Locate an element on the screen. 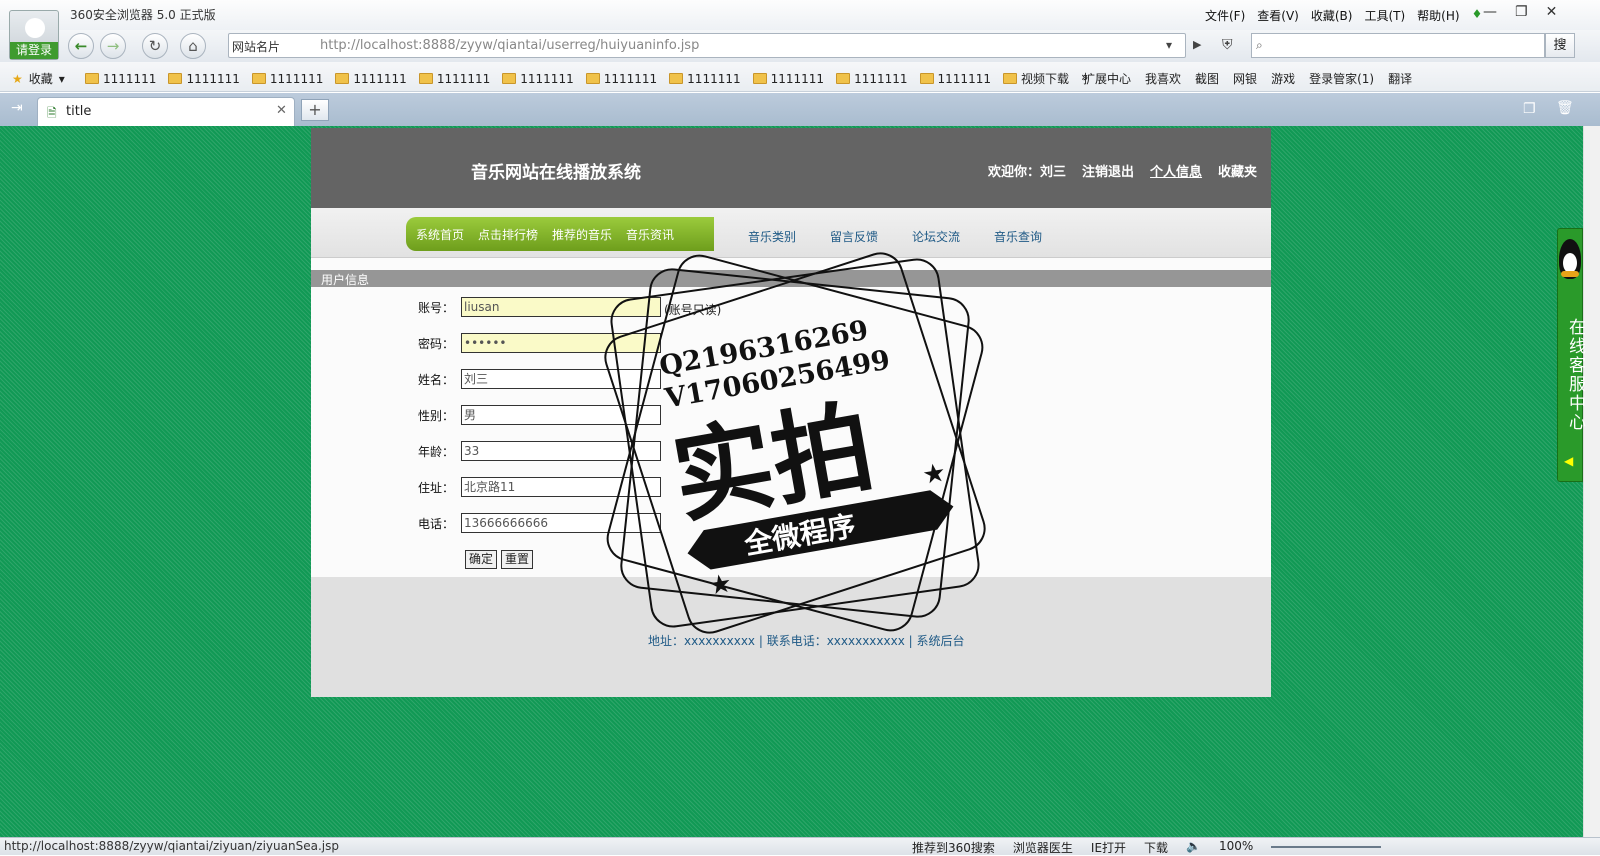  close-icon: ✕ is located at coordinates (1552, 12).